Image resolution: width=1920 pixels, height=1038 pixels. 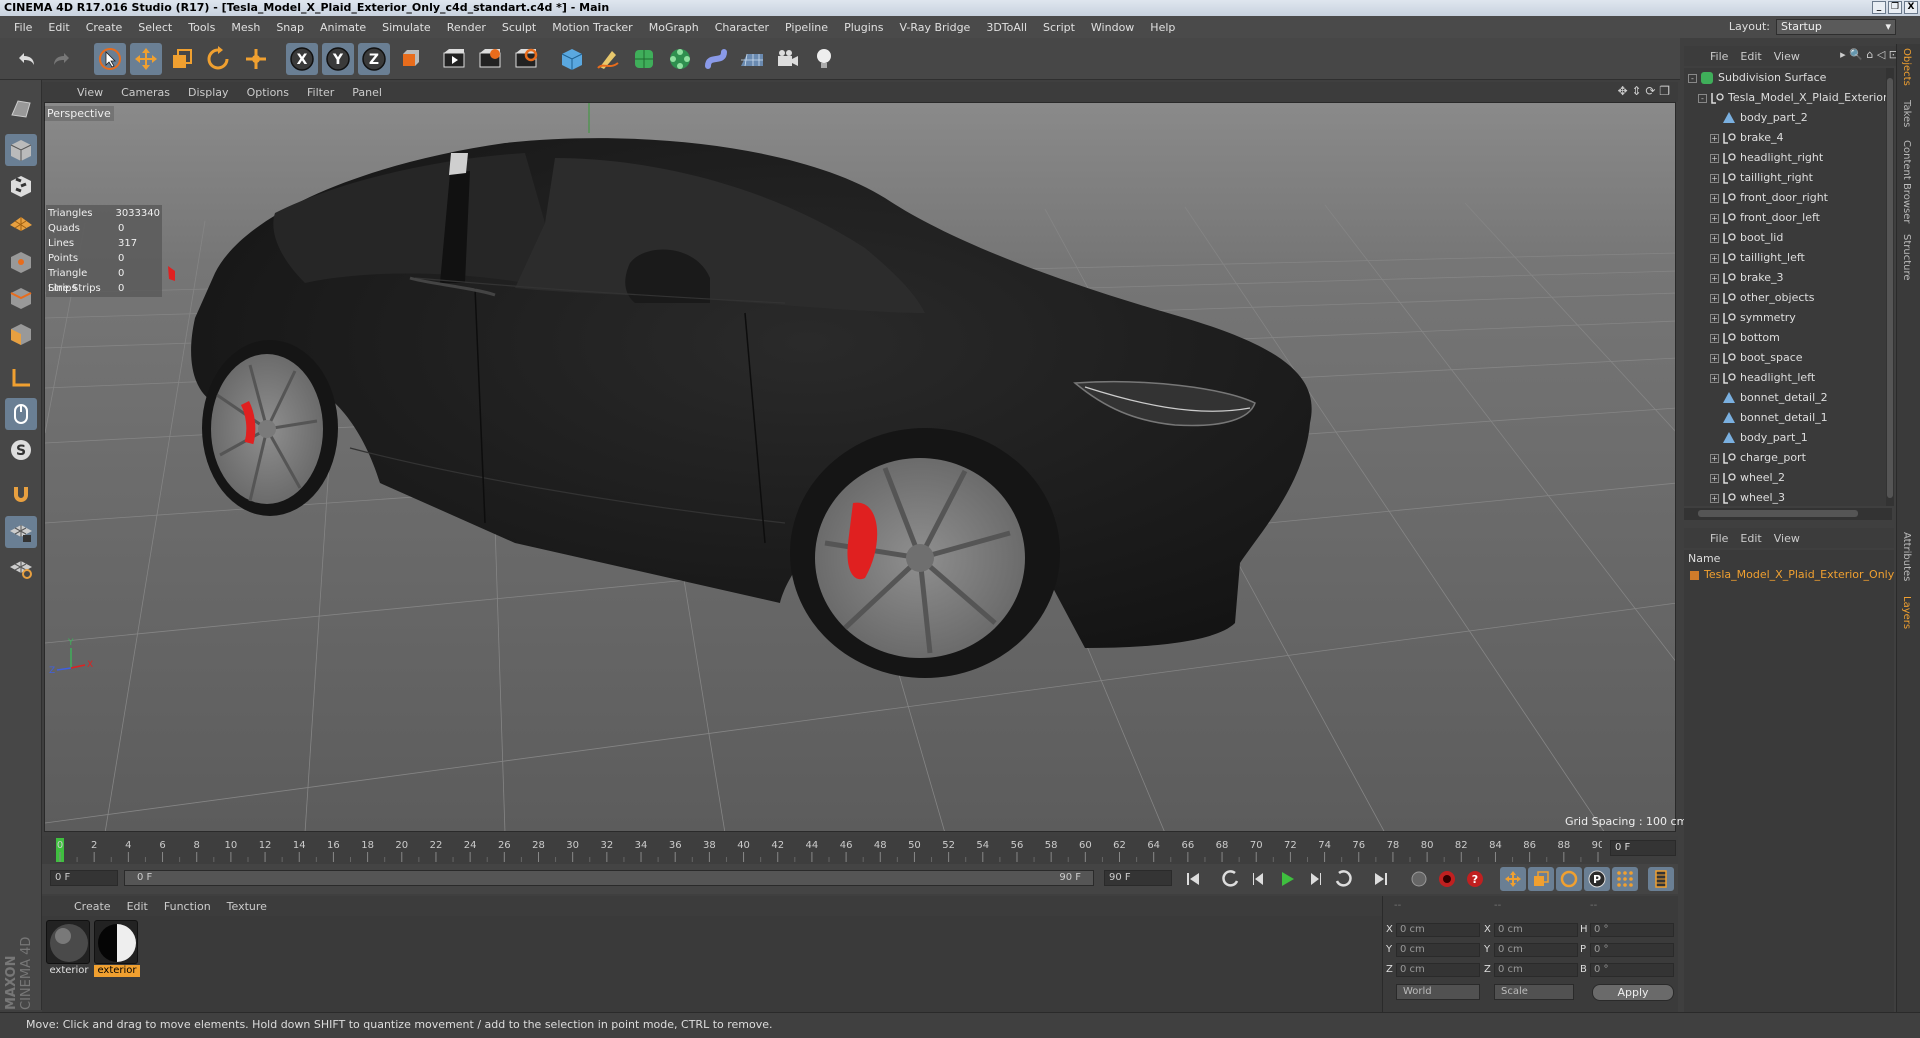 What do you see at coordinates (23, 27) in the screenshot?
I see `menu-file: File` at bounding box center [23, 27].